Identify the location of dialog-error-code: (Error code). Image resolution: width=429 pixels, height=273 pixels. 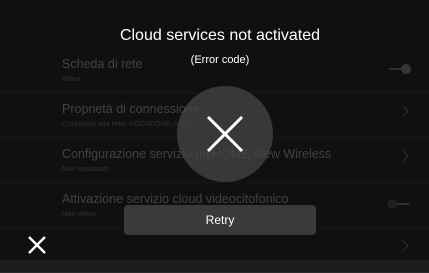
(220, 60).